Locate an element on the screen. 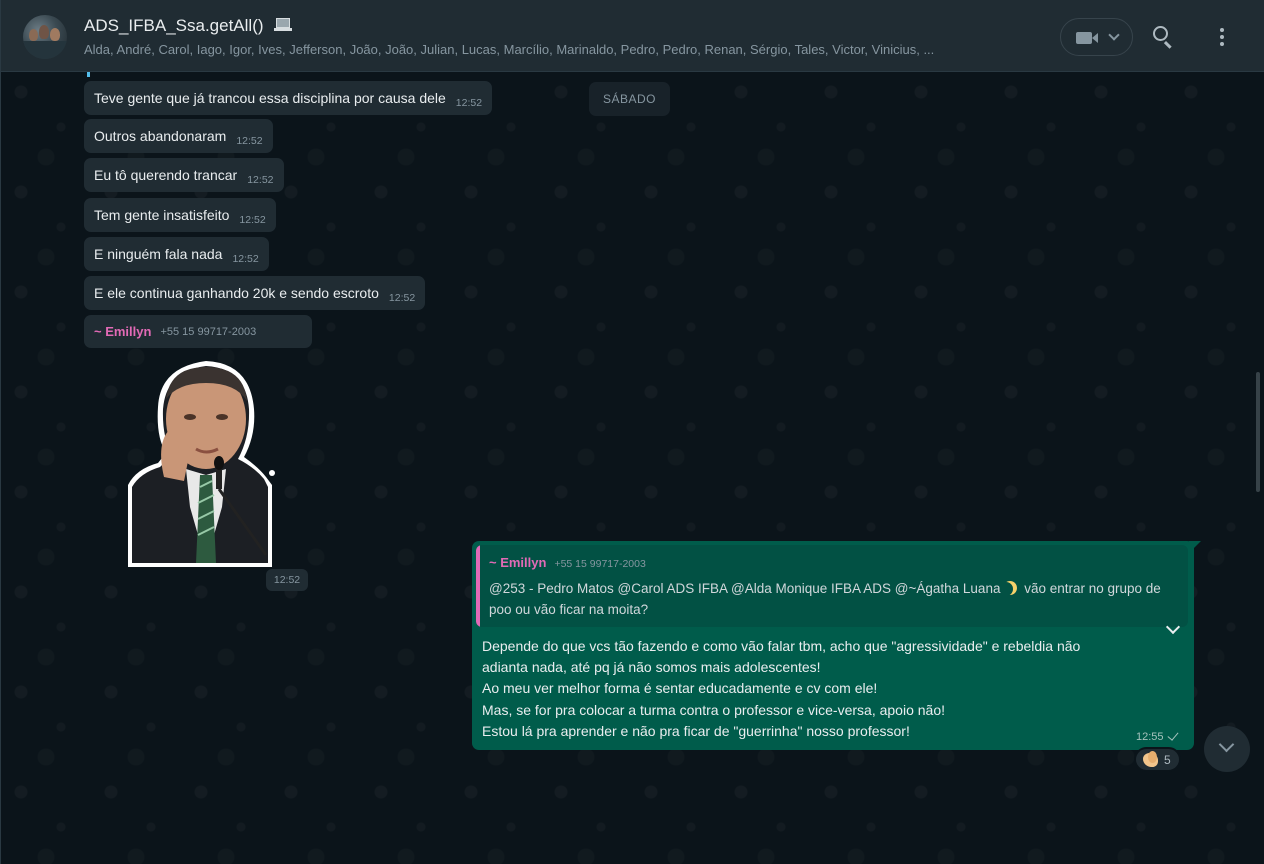  message-bubble: Outros abandonaram 12:52 is located at coordinates (178, 136).